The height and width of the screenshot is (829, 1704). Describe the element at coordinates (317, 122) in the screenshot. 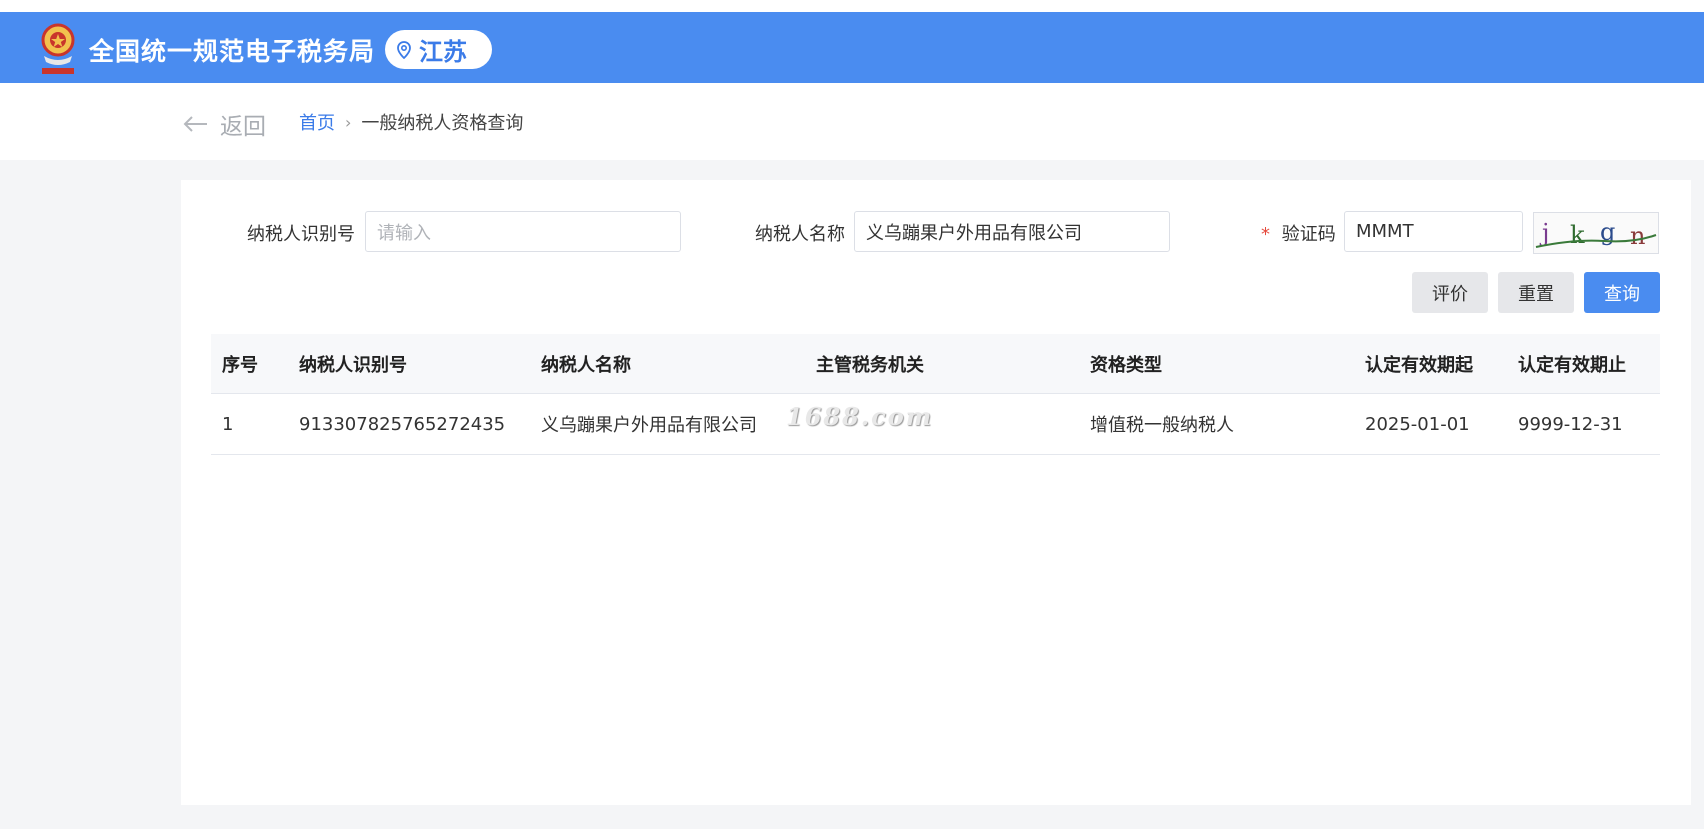

I see `breadcrumb-home-link: 首页` at that location.